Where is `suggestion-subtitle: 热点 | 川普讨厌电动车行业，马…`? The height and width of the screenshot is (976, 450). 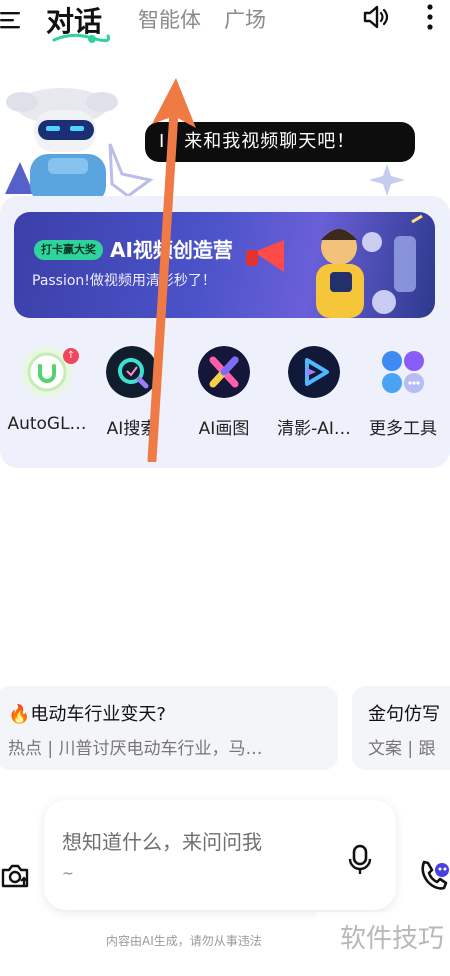
suggestion-subtitle: 热点 | 川普讨厌电动车行业，马… is located at coordinates (135, 749).